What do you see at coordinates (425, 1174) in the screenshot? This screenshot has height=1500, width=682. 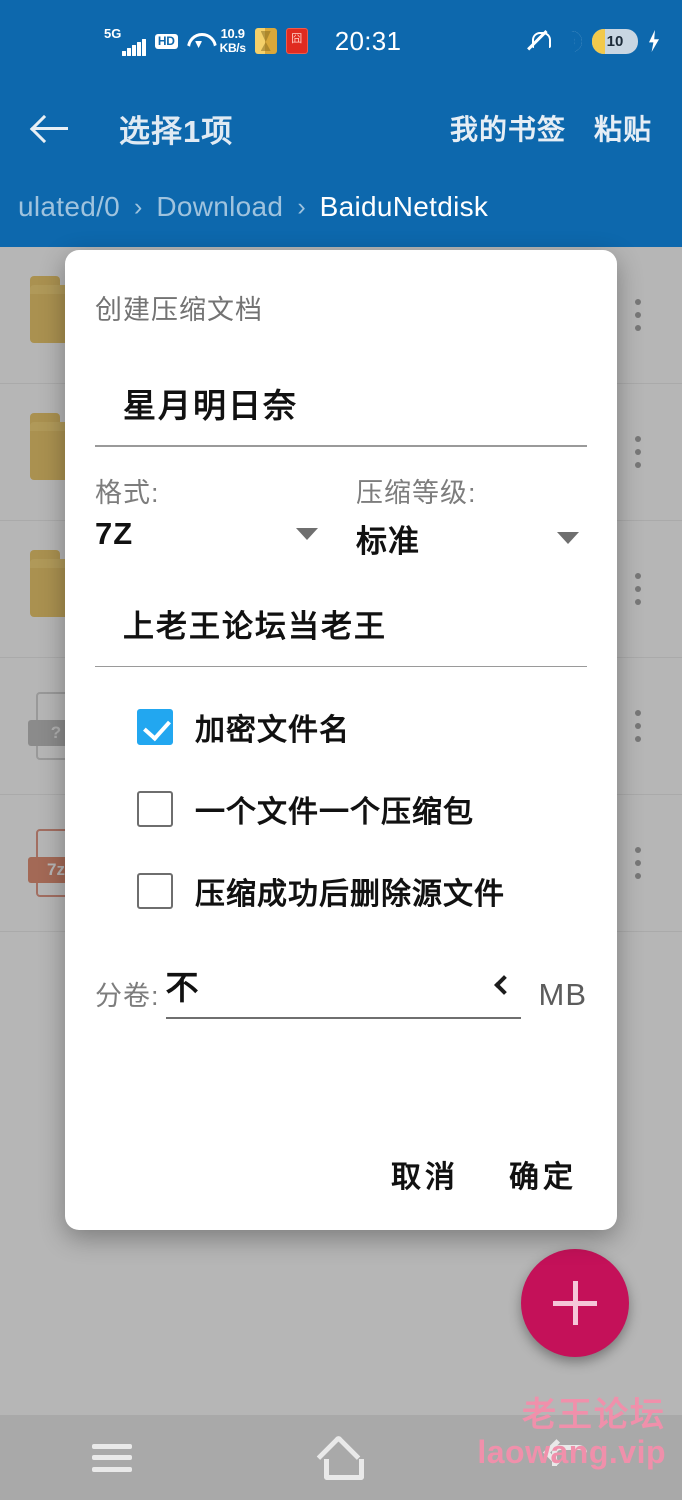 I see `cancel-button: 取消` at bounding box center [425, 1174].